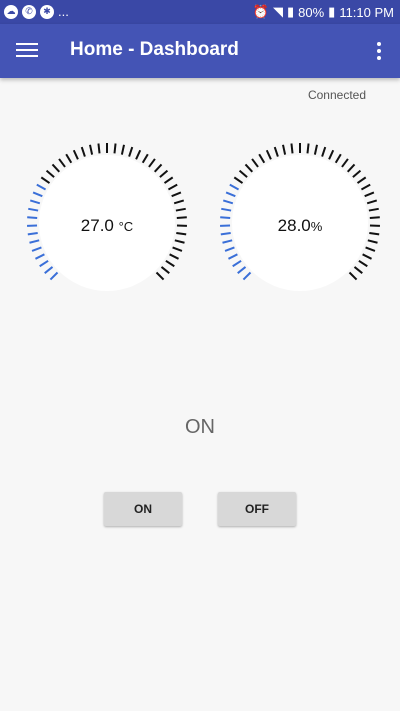  What do you see at coordinates (294, 225) in the screenshot?
I see `humidity-number: 28.0` at bounding box center [294, 225].